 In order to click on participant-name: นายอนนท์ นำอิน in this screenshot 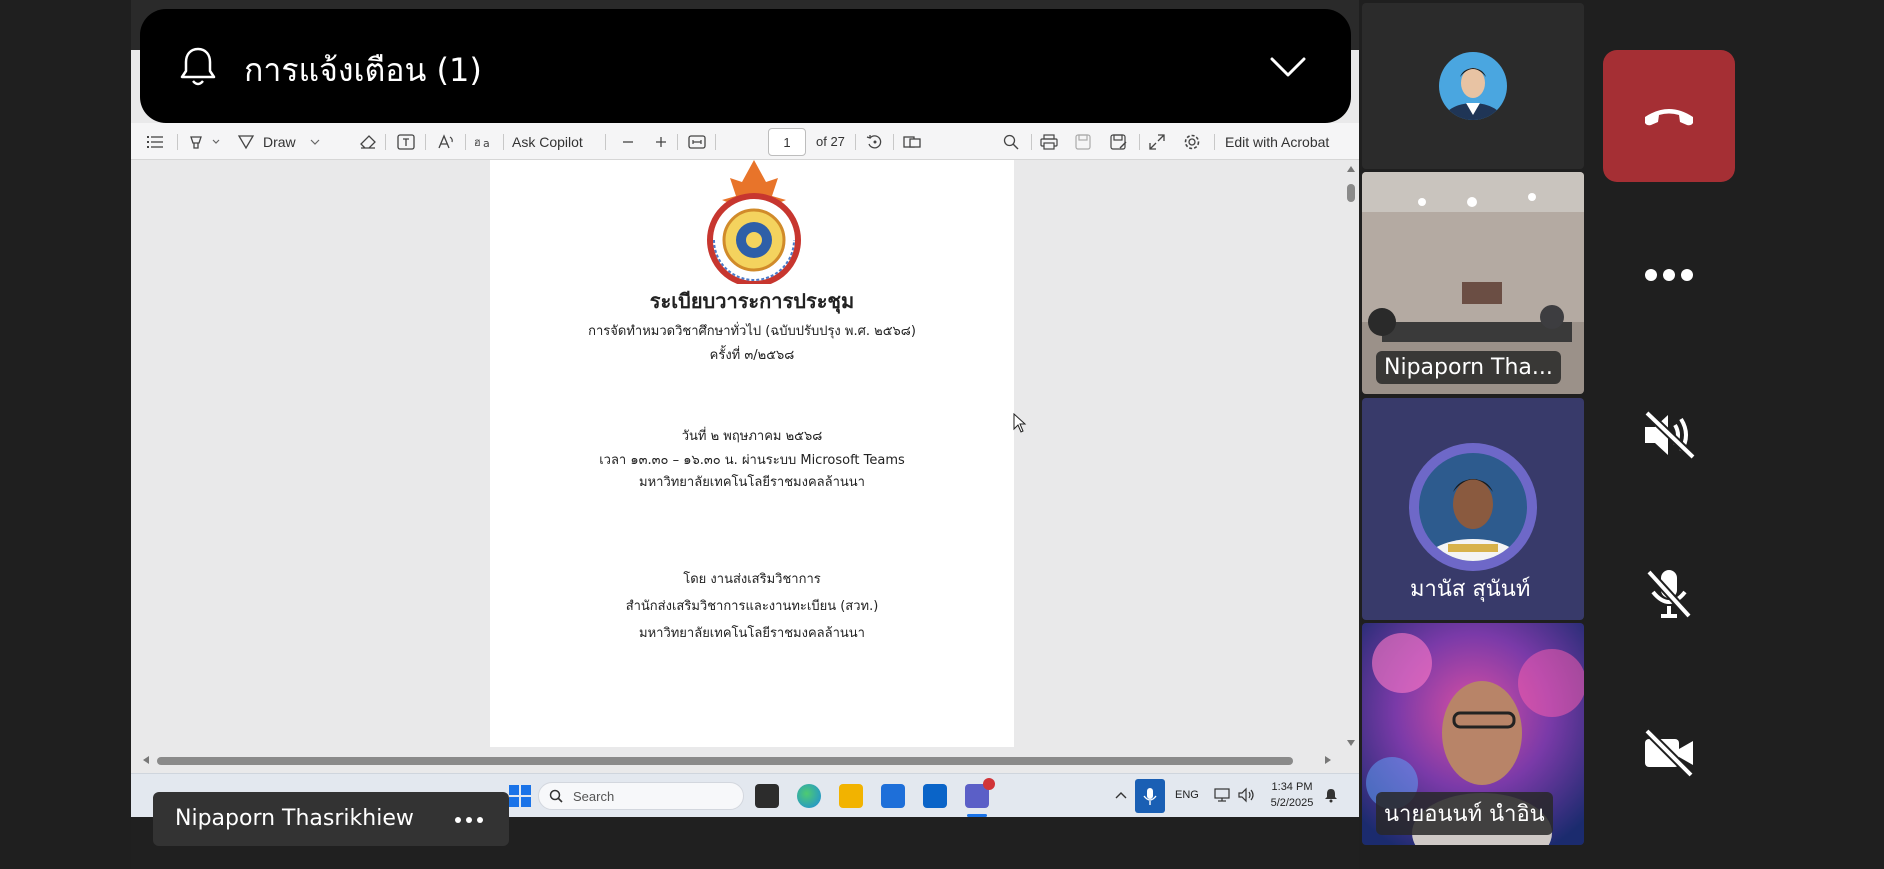, I will do `click(1464, 813)`.